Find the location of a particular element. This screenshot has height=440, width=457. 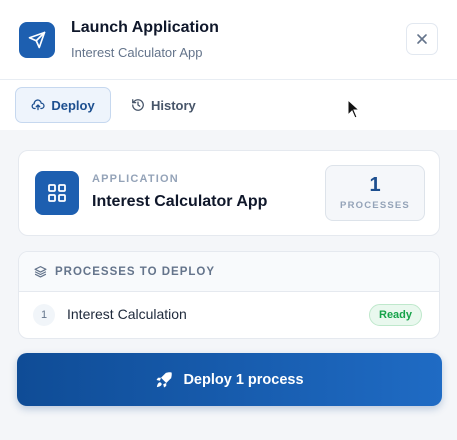

tab-history-label: History is located at coordinates (173, 105).